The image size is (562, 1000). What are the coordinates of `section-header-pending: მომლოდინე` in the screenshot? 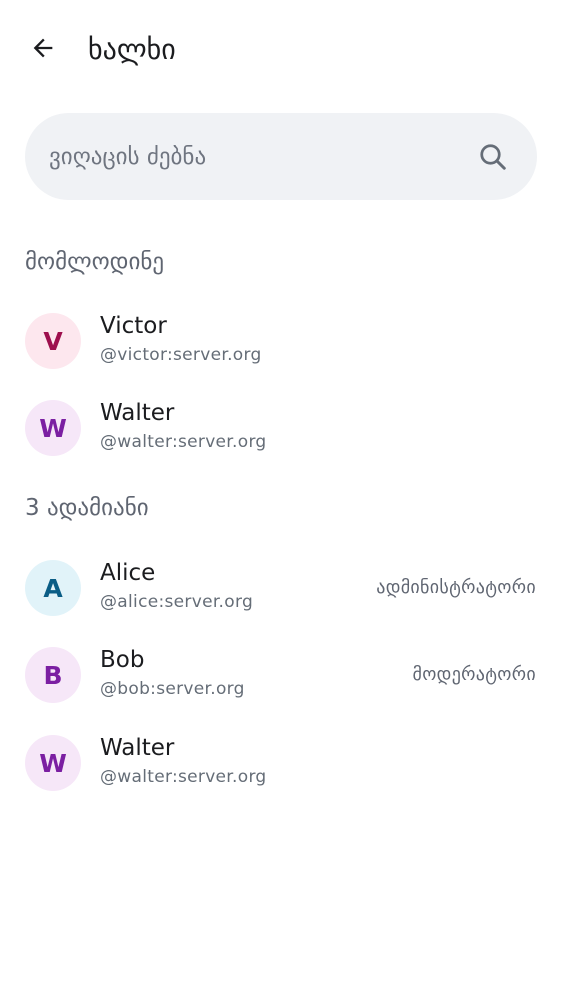 It's located at (95, 262).